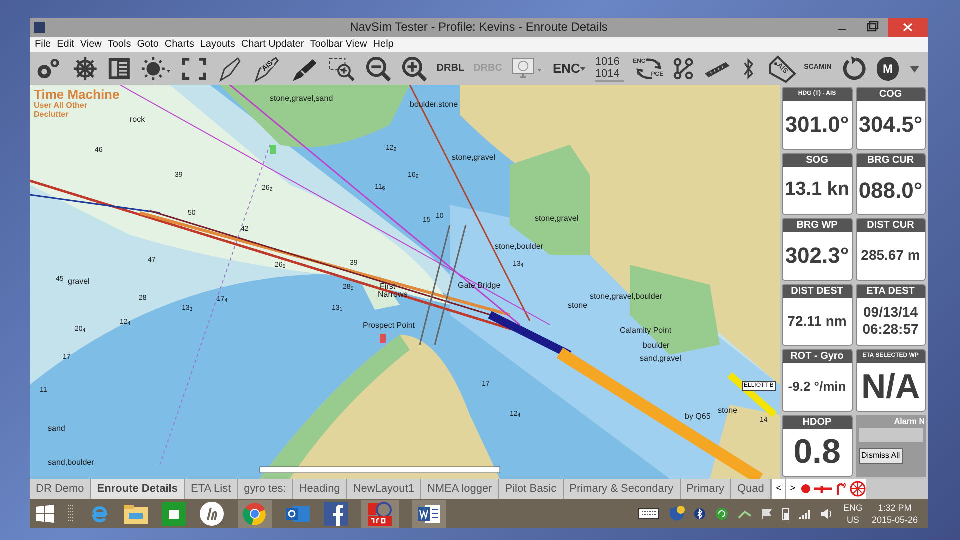  Describe the element at coordinates (895, 520) in the screenshot. I see `clock-date: 2015-05-26` at that location.